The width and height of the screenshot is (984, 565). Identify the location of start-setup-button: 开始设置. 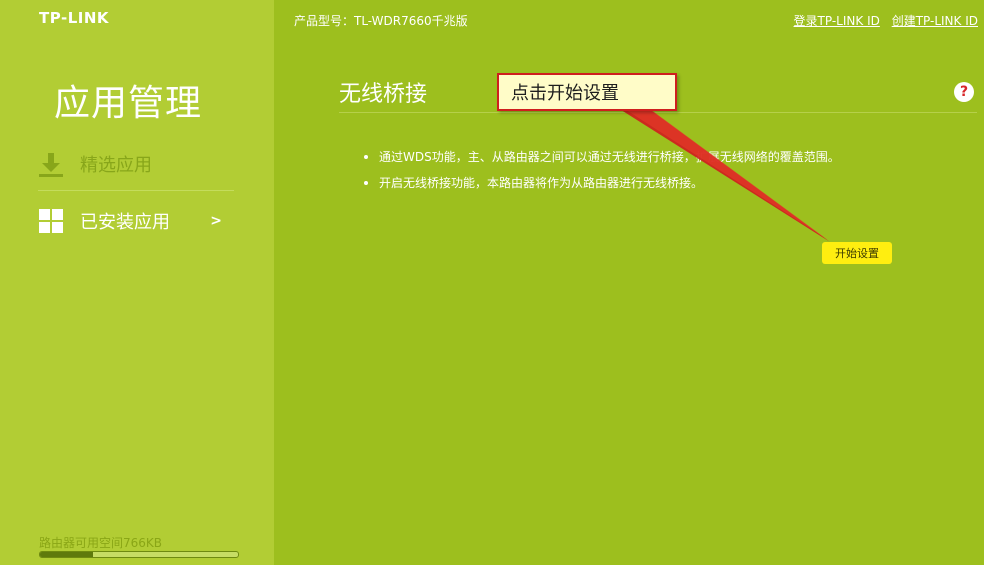
(857, 253).